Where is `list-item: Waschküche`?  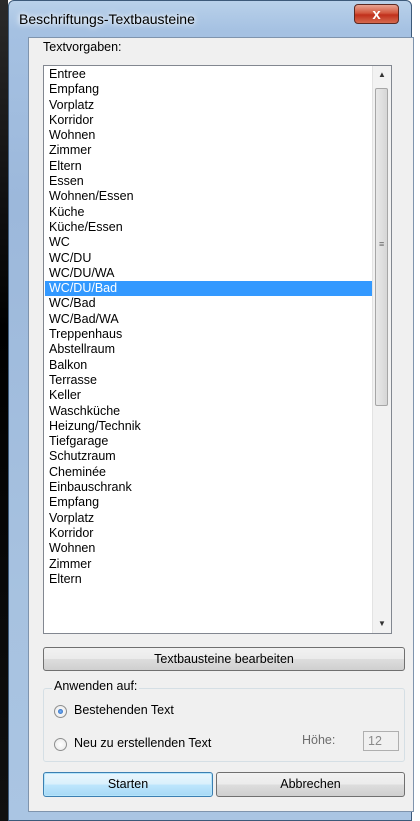 list-item: Waschküche is located at coordinates (209, 411).